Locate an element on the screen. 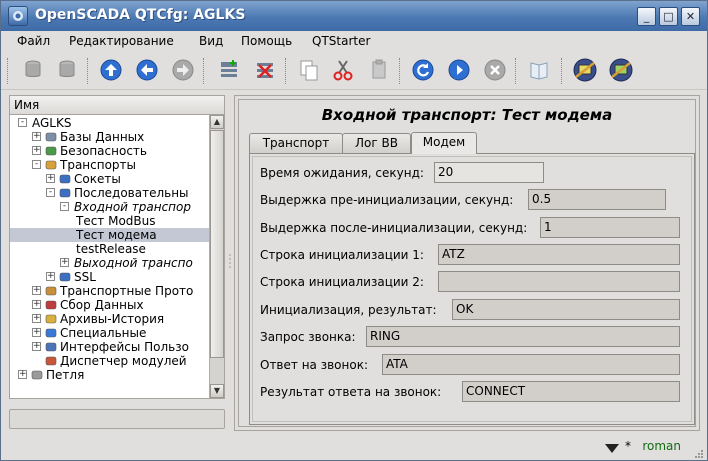 This screenshot has height=461, width=708. ring-request-field: RING is located at coordinates (523, 336).